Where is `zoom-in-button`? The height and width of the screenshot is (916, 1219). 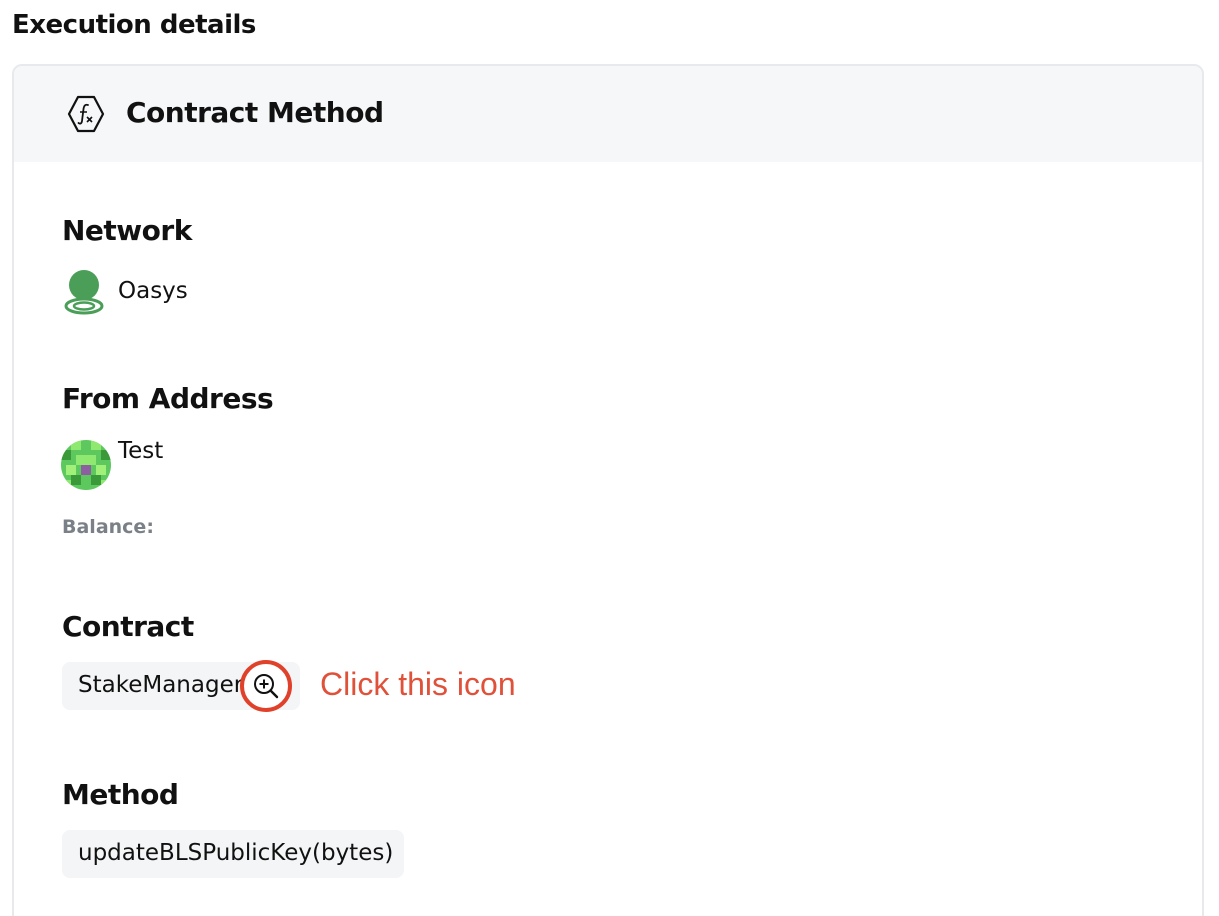 zoom-in-button is located at coordinates (266, 686).